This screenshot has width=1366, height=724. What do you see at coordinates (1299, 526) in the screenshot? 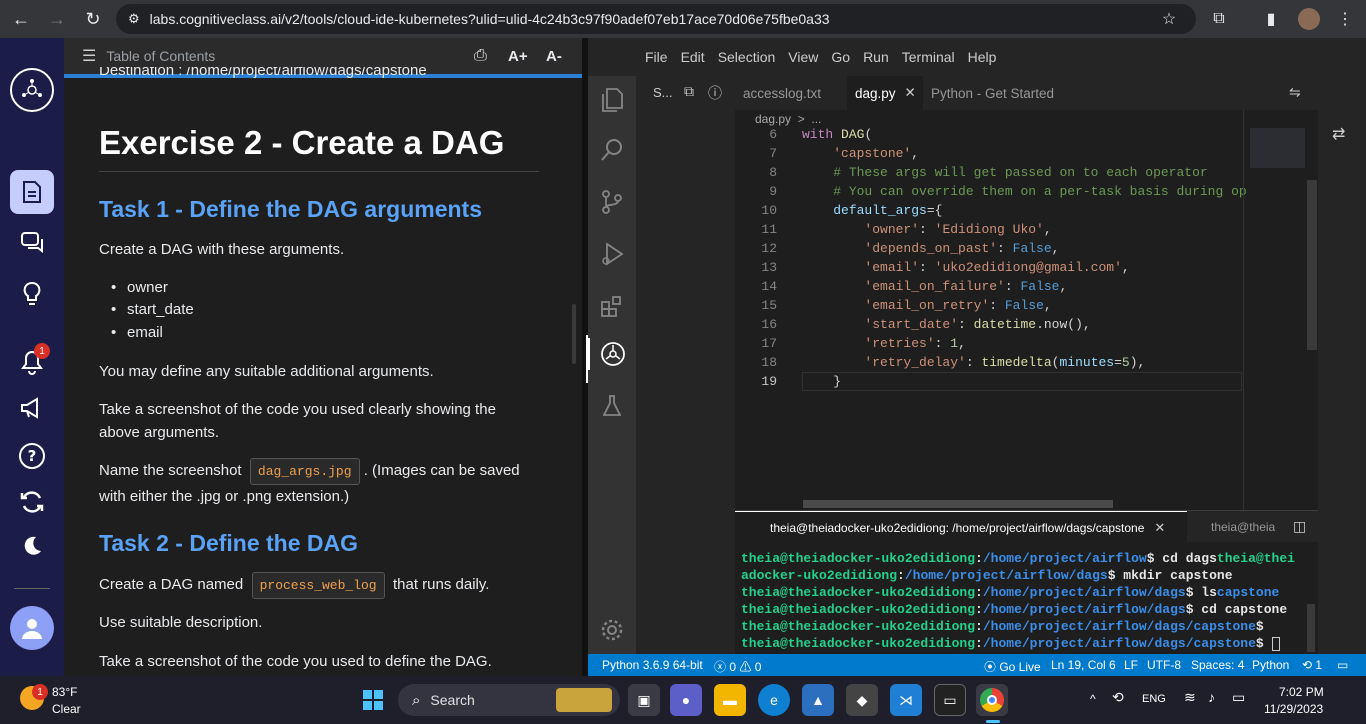
I see `terminal-layout-icon: ◫` at bounding box center [1299, 526].